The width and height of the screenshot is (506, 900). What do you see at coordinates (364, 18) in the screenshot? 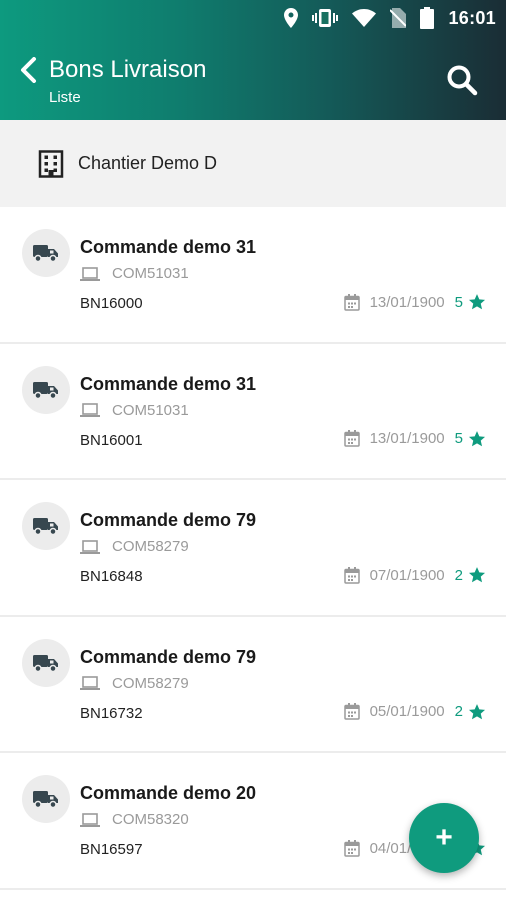
I see `wifi-icon` at bounding box center [364, 18].